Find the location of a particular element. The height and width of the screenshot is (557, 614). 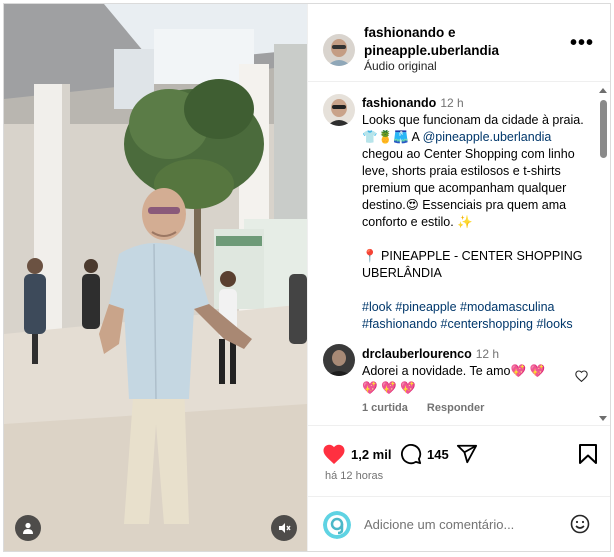

caption-time: 12 h is located at coordinates (452, 103).